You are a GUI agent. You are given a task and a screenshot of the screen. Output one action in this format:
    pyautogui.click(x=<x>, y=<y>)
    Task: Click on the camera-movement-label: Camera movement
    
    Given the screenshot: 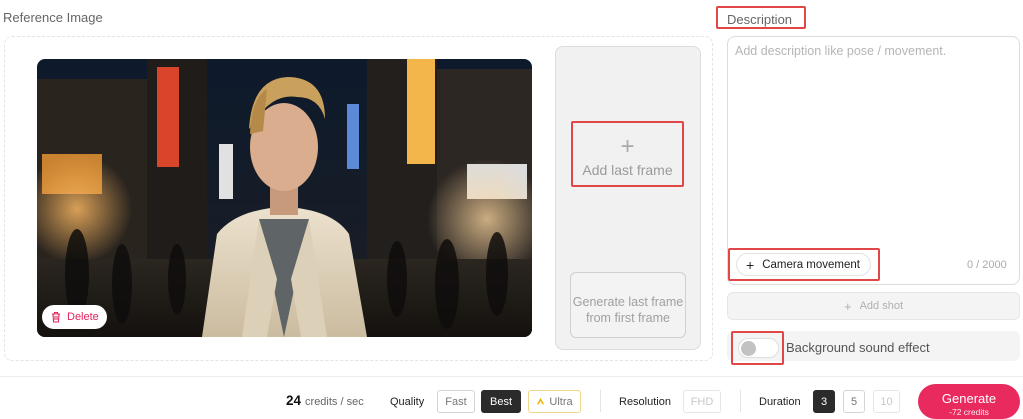 What is the action you would take?
    pyautogui.click(x=811, y=264)
    